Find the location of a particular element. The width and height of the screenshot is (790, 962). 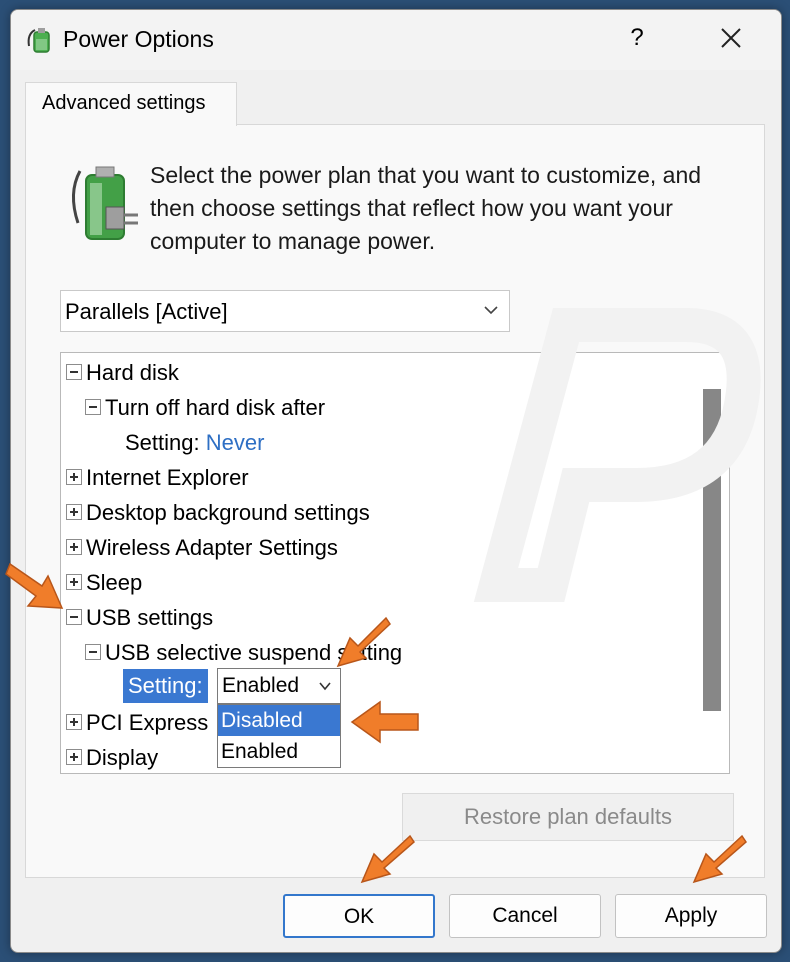

power-plug-icon is located at coordinates (38, 40).